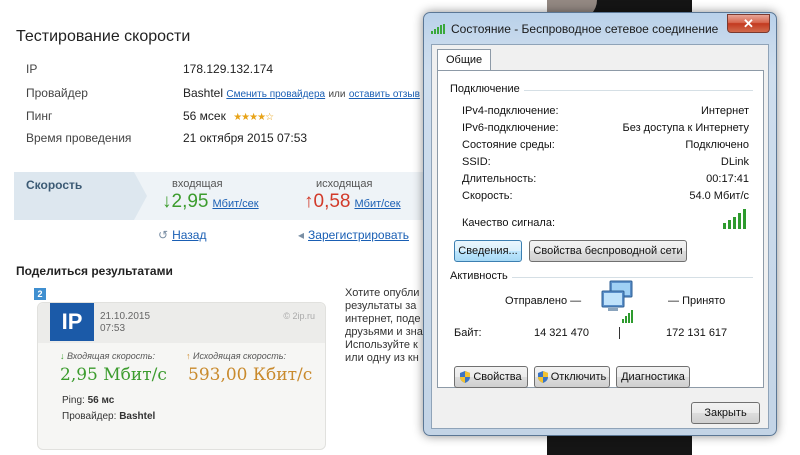 The width and height of the screenshot is (800, 455). Describe the element at coordinates (57, 93) in the screenshot. I see `provider-label: Провайдер` at that location.